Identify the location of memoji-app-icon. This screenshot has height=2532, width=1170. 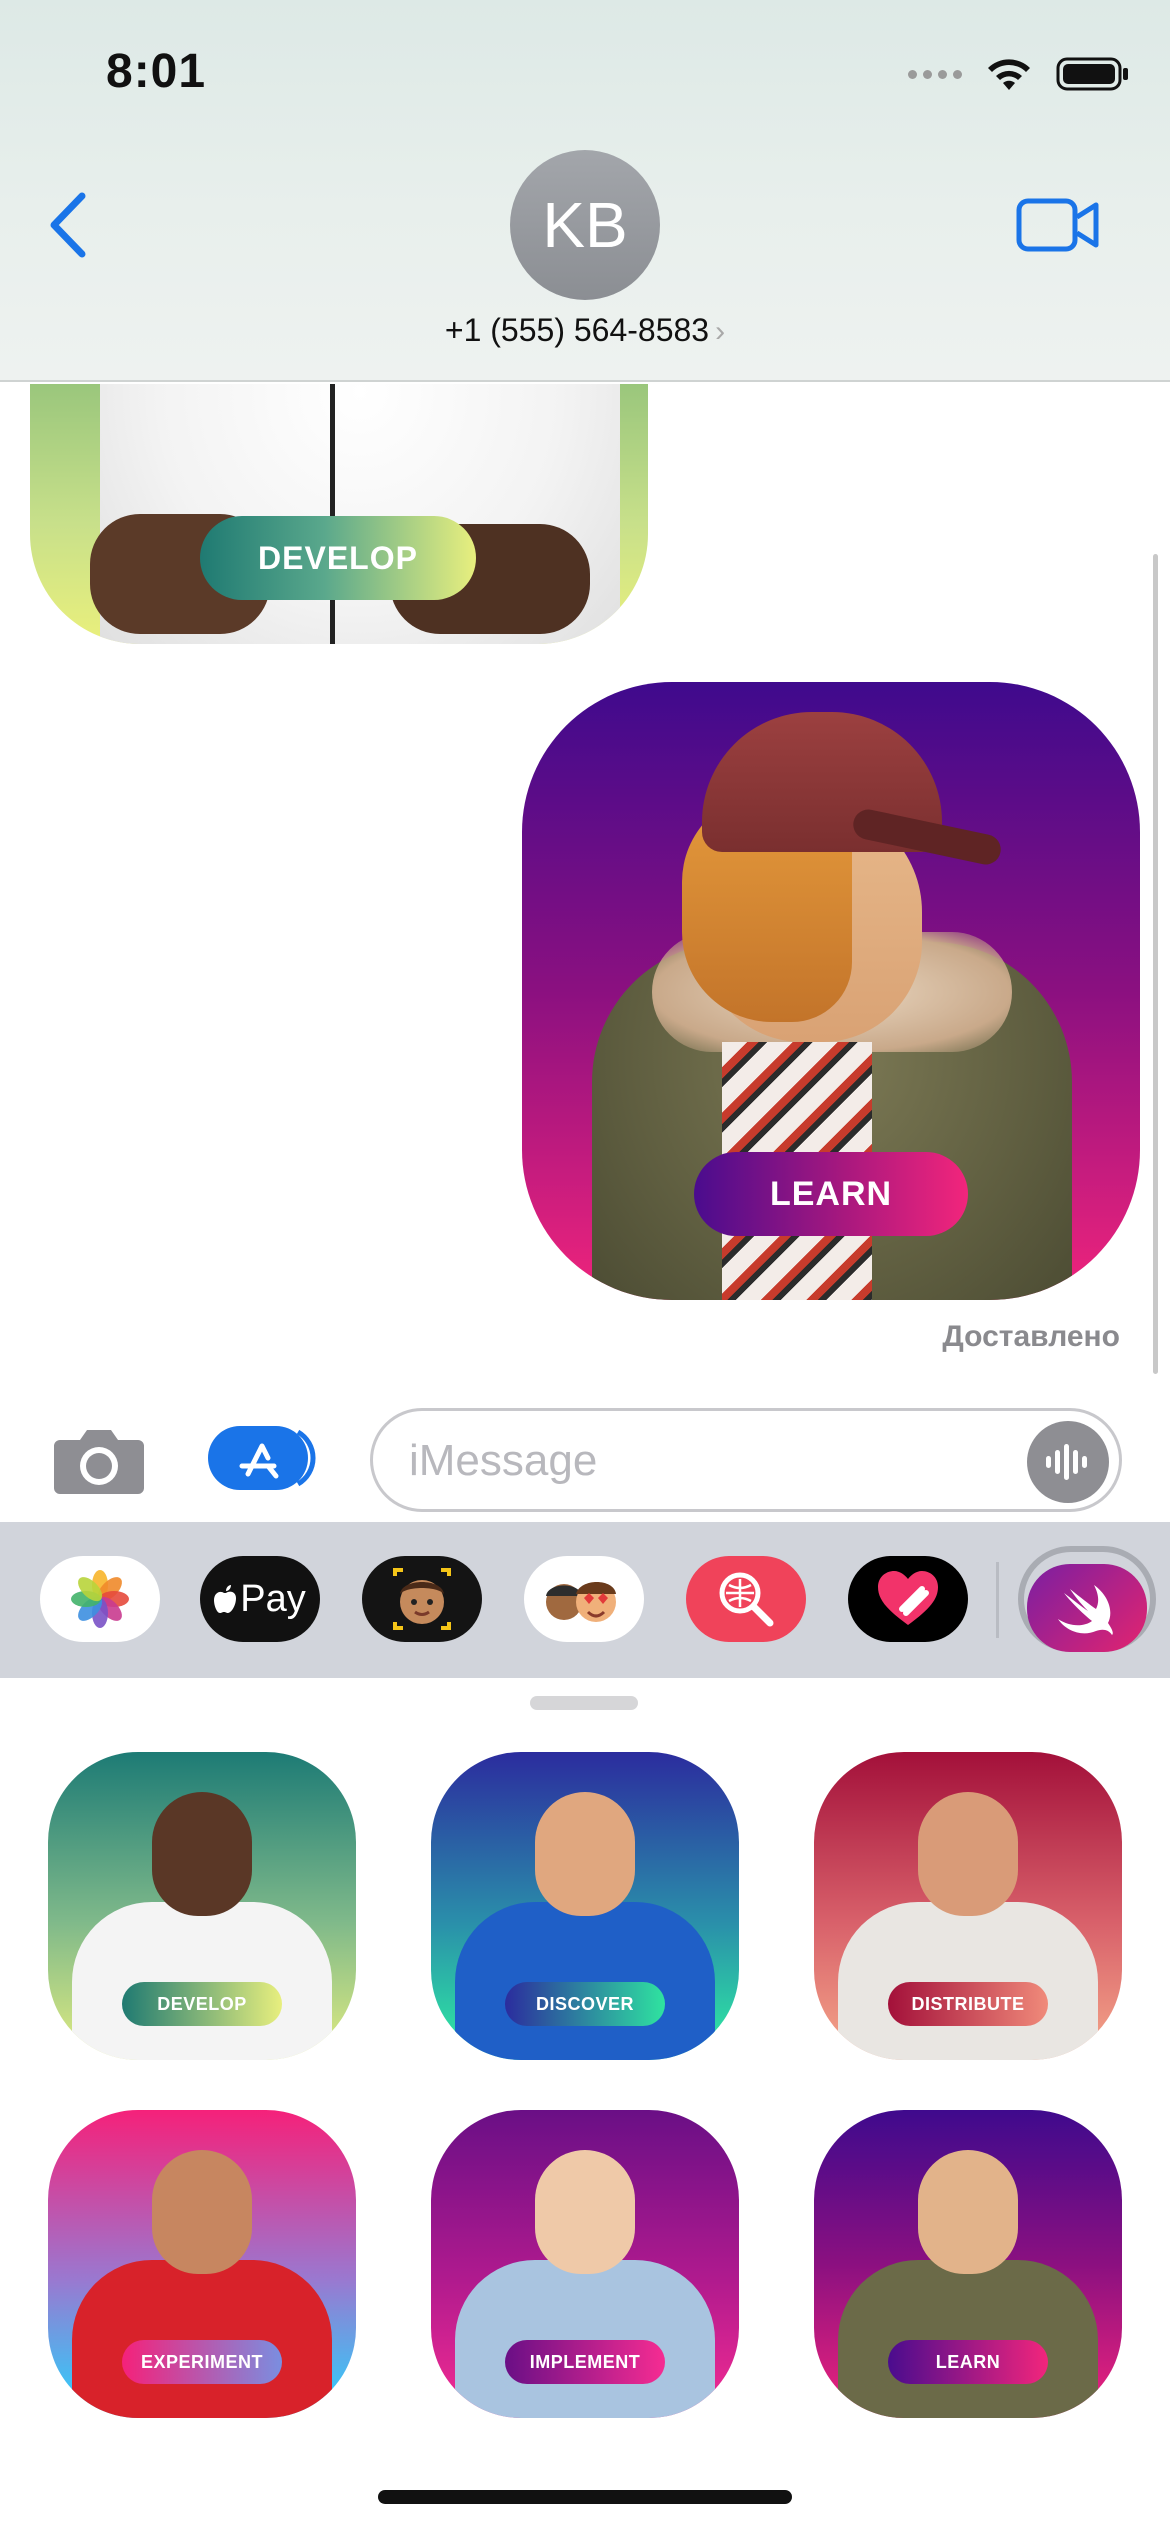
(422, 1599).